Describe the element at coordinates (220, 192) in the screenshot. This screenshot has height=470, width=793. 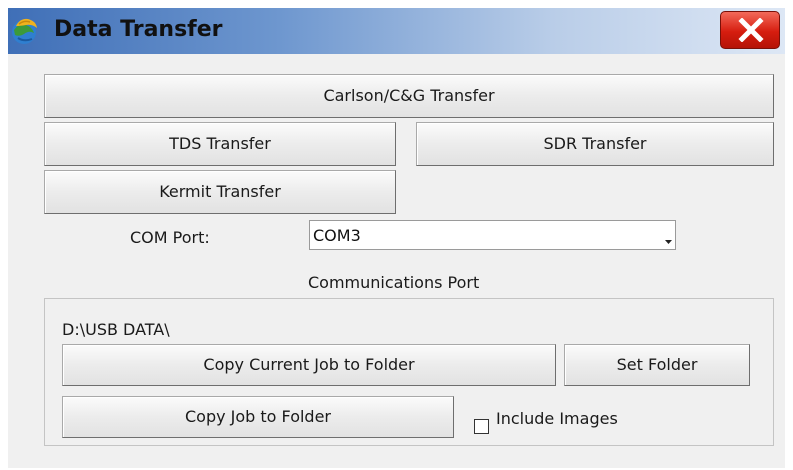
I see `kermit-transfer-button: Kermit Transfer` at that location.